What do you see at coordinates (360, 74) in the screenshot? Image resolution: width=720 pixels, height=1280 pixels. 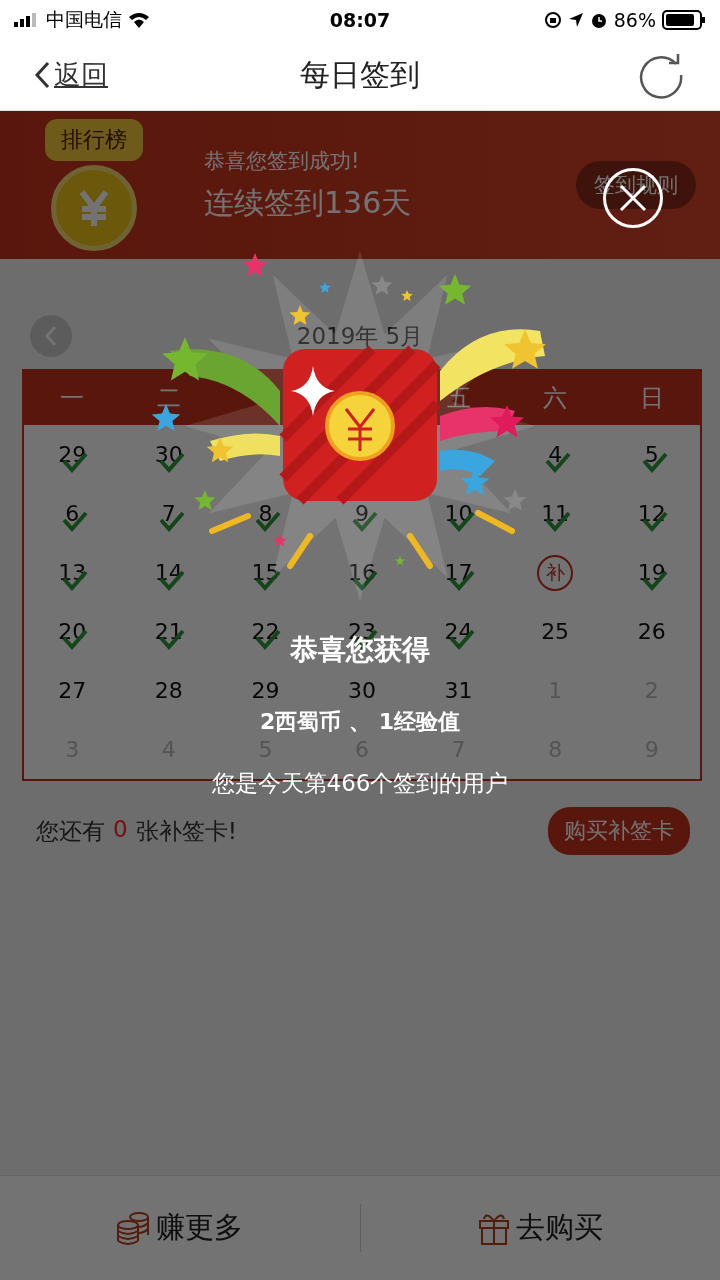 I see `page-title: 每日签到` at bounding box center [360, 74].